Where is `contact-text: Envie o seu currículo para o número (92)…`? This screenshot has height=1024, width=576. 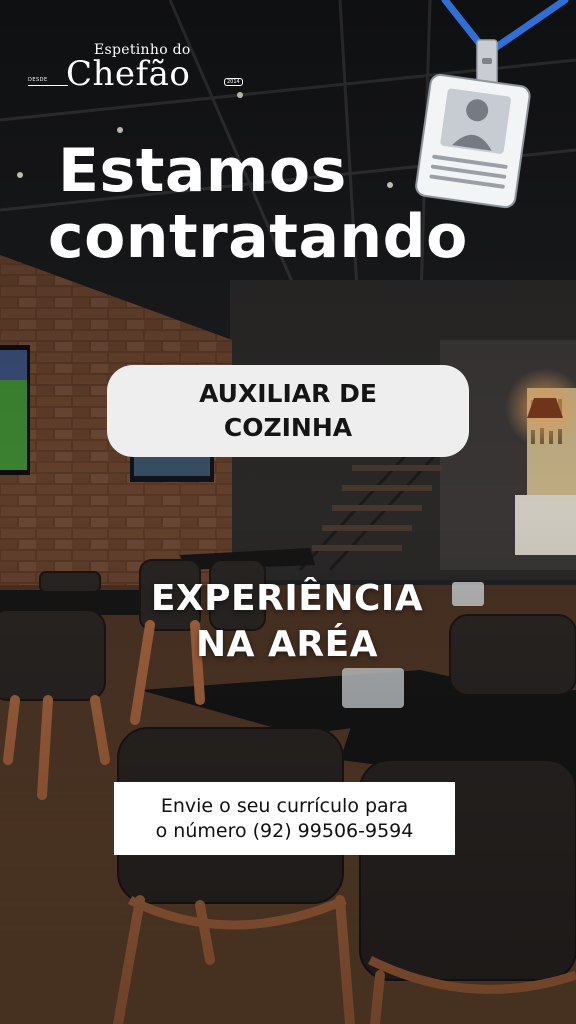 contact-text: Envie o seu currículo para o número (92)… is located at coordinates (285, 819).